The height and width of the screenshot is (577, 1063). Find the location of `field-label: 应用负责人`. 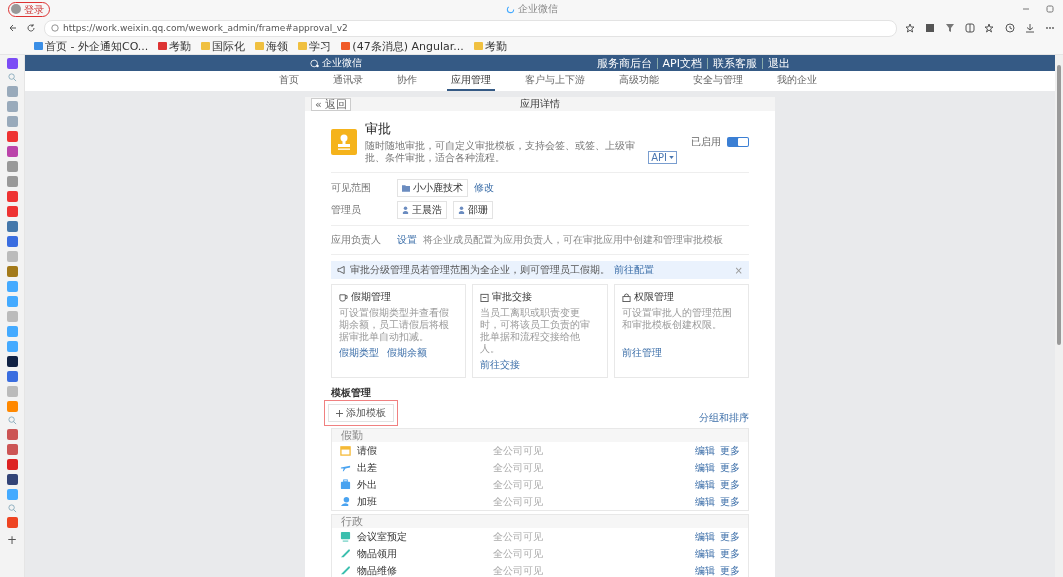

field-label: 应用负责人 is located at coordinates (356, 240).